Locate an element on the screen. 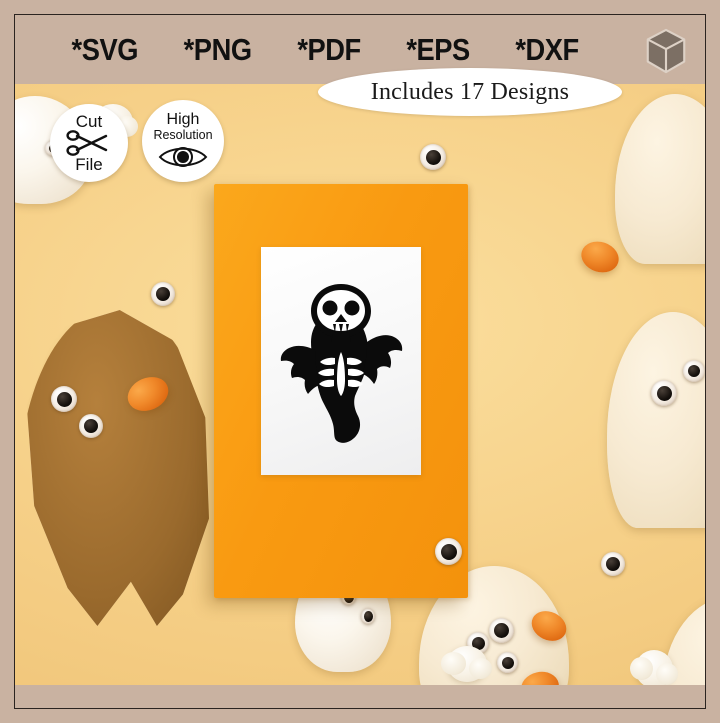 This screenshot has width=720, height=723. white-card-panel is located at coordinates (341, 361).